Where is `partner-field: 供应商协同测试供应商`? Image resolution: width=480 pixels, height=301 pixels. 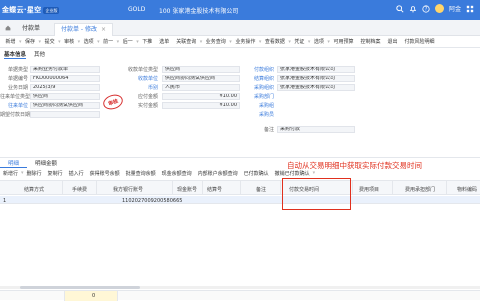
partner-field: 供应商协同测试供应商 is located at coordinates (65, 105).